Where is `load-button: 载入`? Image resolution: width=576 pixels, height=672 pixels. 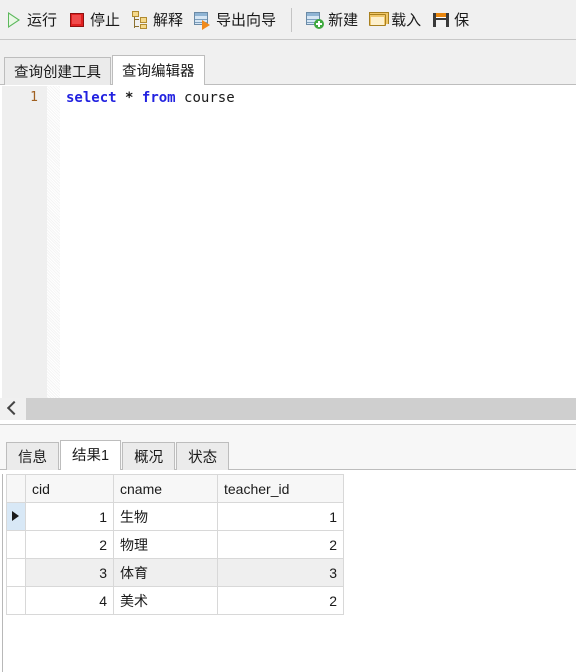
load-button: 载入 is located at coordinates (395, 20).